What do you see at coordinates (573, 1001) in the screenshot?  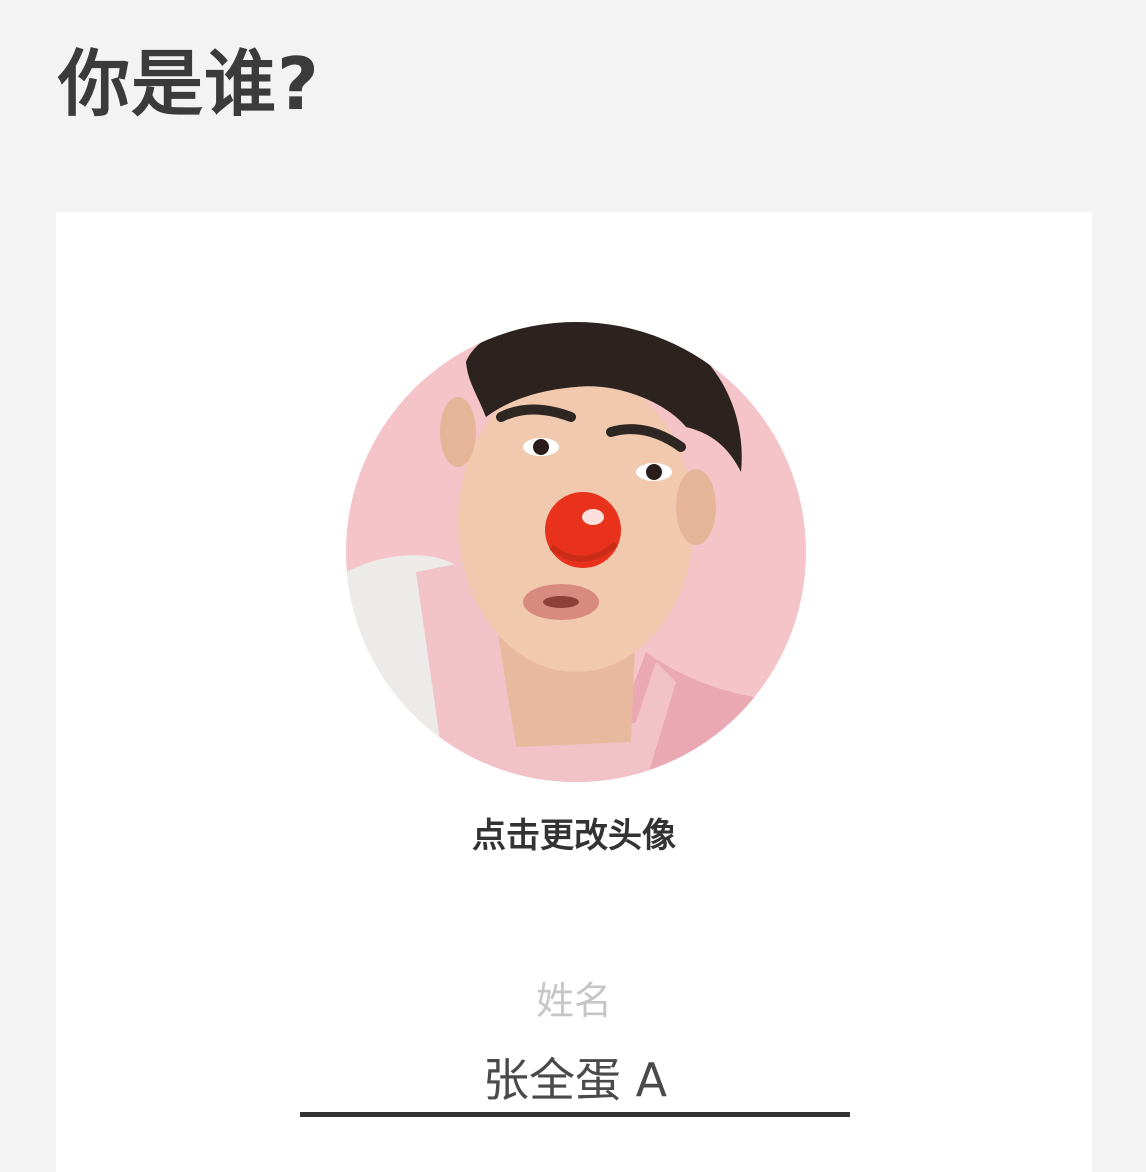 I see `name-label: 姓名` at bounding box center [573, 1001].